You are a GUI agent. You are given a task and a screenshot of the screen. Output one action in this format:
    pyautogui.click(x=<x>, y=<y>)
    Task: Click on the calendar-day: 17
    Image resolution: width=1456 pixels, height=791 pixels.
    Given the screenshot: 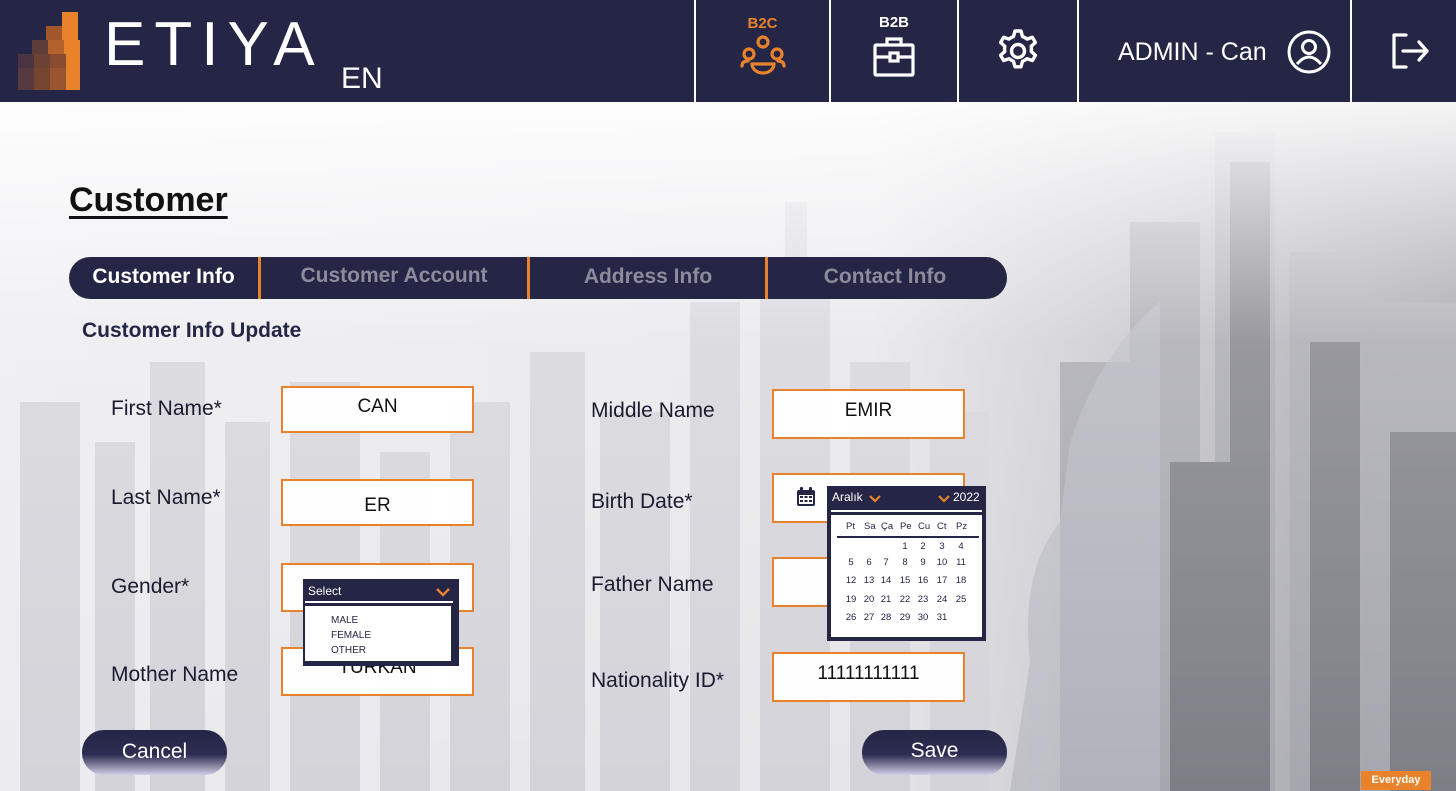 What is the action you would take?
    pyautogui.click(x=942, y=581)
    